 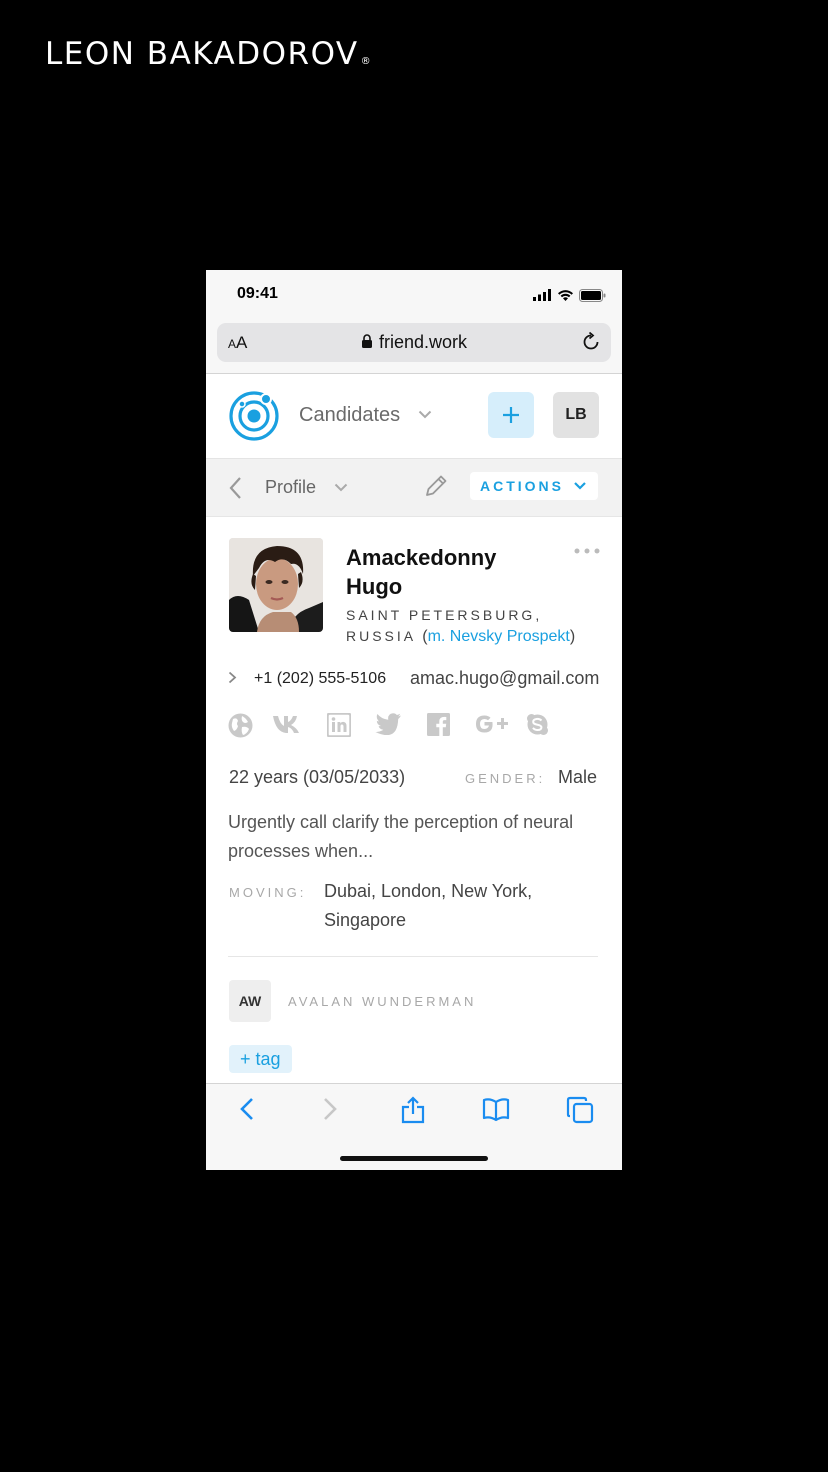 I want to click on facebook-icon, so click(x=438, y=727).